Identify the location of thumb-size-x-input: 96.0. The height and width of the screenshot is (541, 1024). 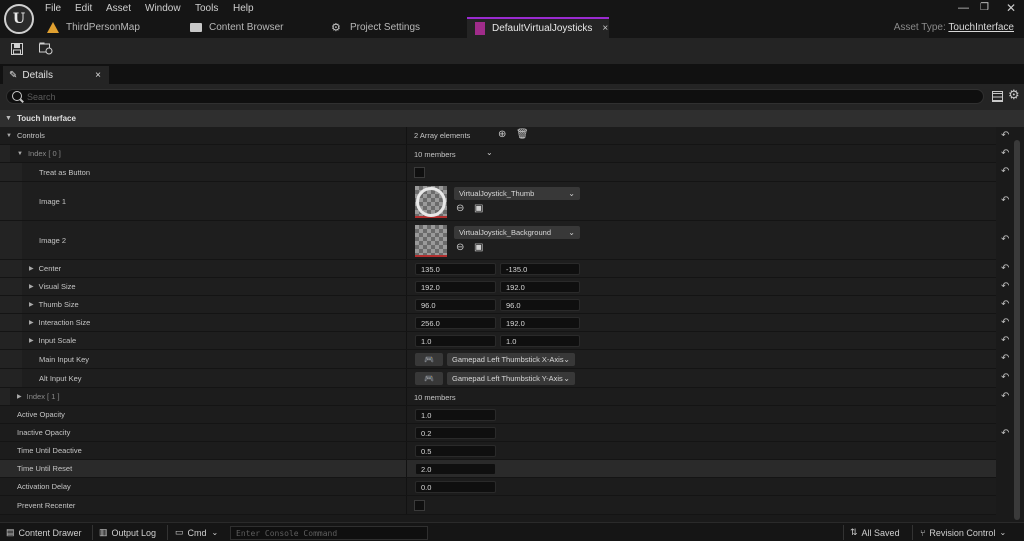
(455, 305).